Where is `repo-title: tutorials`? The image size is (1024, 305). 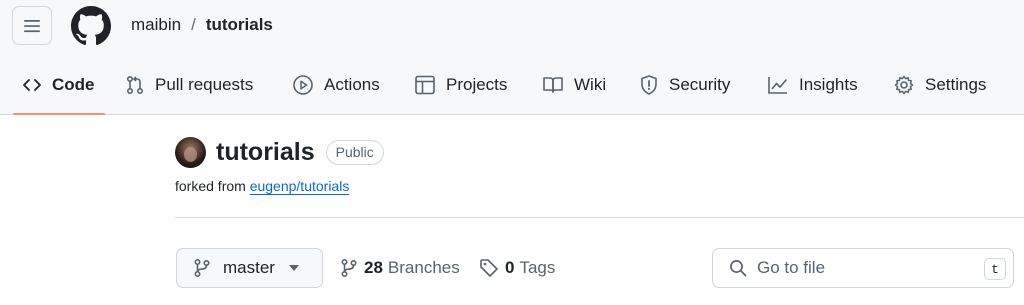 repo-title: tutorials is located at coordinates (265, 152).